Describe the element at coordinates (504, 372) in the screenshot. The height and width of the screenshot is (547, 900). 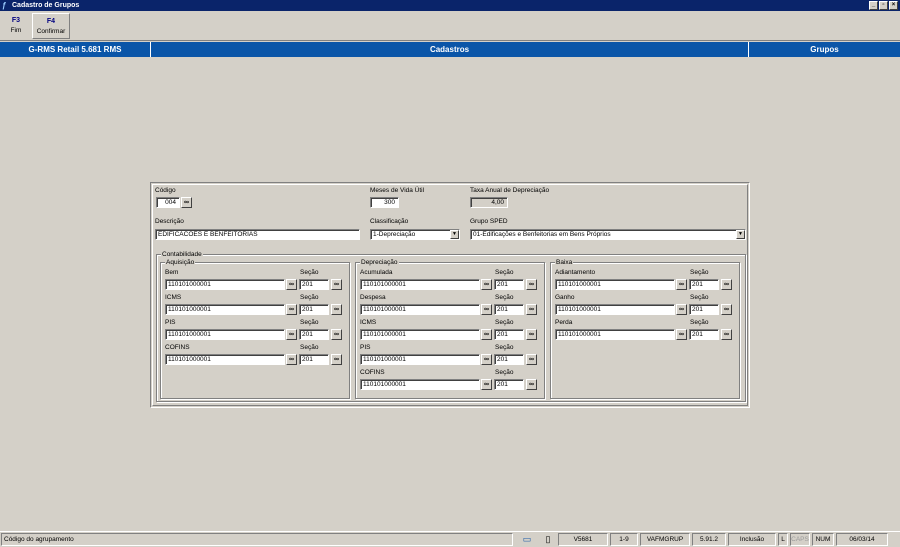
I see `dp-cofins-secao-label: Seção` at that location.